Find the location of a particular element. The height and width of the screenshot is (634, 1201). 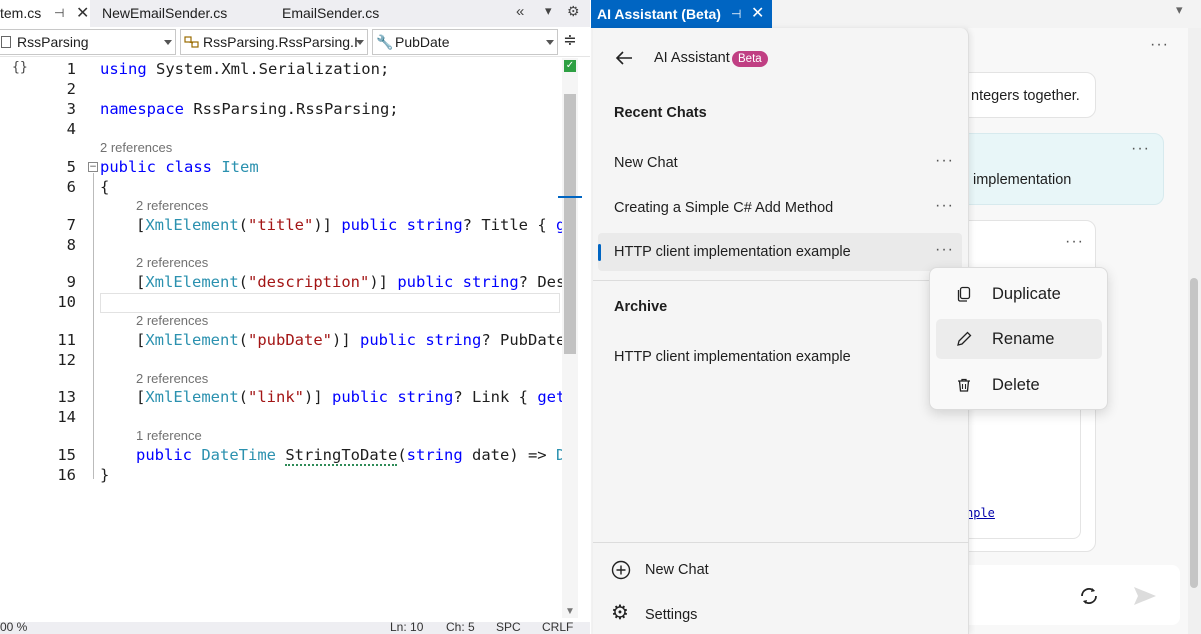

delete-menu-item: Delete is located at coordinates (1019, 385).